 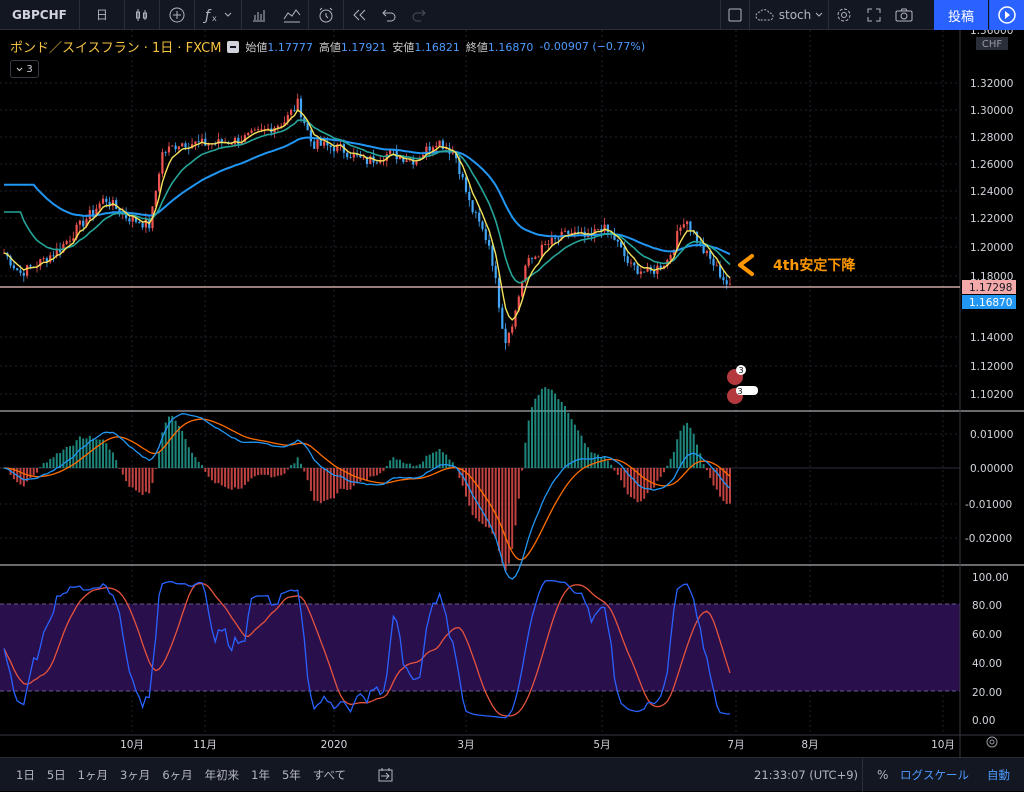 I want to click on legend-title: ポンド／スイスフラン · 1日 · FXCM, so click(x=115, y=46).